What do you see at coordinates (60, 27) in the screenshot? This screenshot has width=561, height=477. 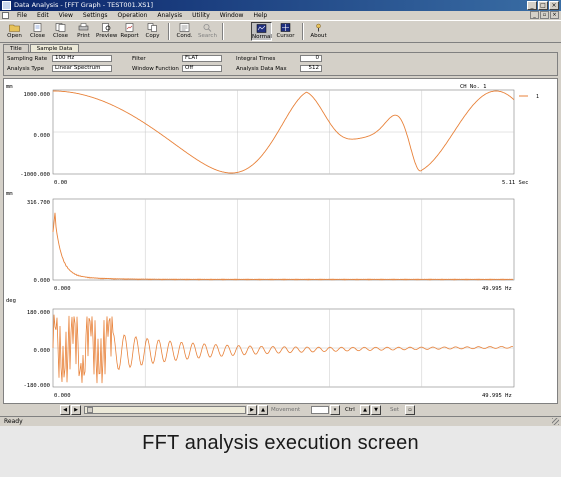 I see `close-all-icon` at bounding box center [60, 27].